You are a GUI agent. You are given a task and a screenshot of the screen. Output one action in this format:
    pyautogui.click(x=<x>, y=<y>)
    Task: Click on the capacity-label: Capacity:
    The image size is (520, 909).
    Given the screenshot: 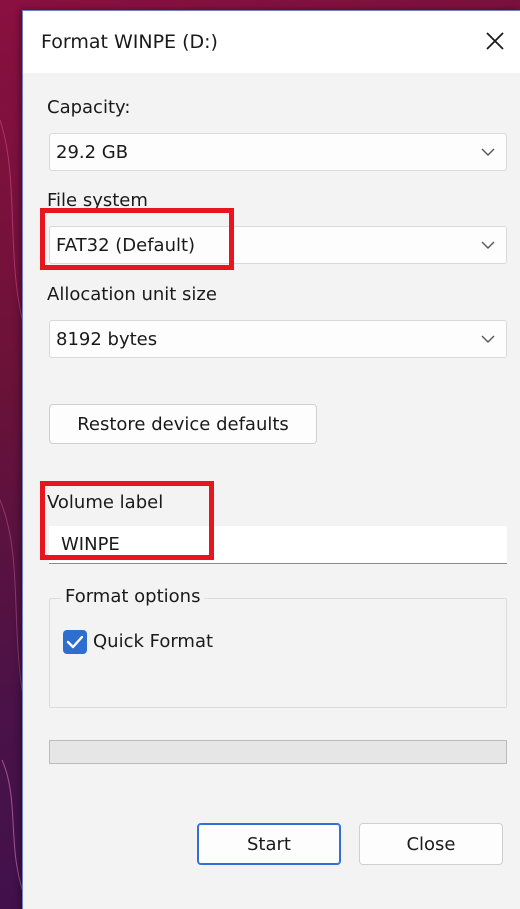 What is the action you would take?
    pyautogui.click(x=89, y=107)
    